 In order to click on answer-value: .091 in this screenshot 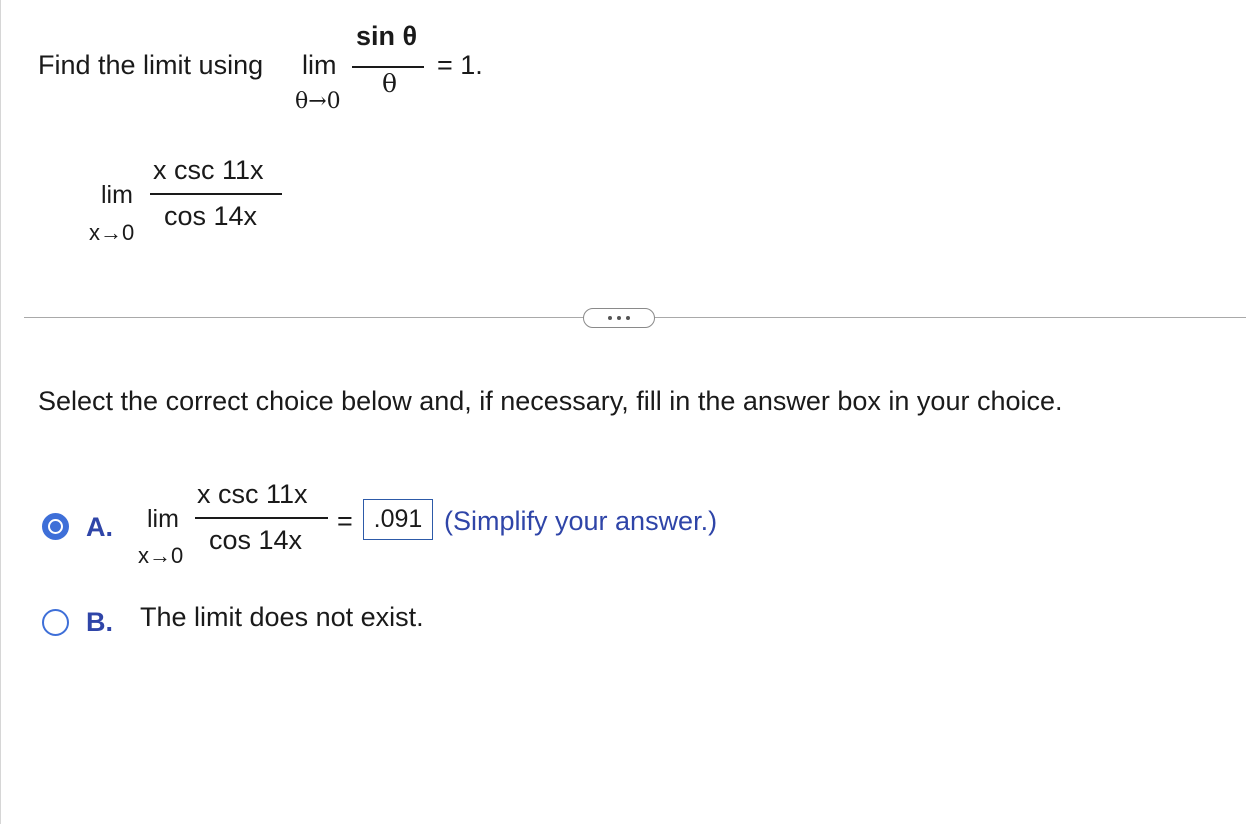, I will do `click(398, 519)`.